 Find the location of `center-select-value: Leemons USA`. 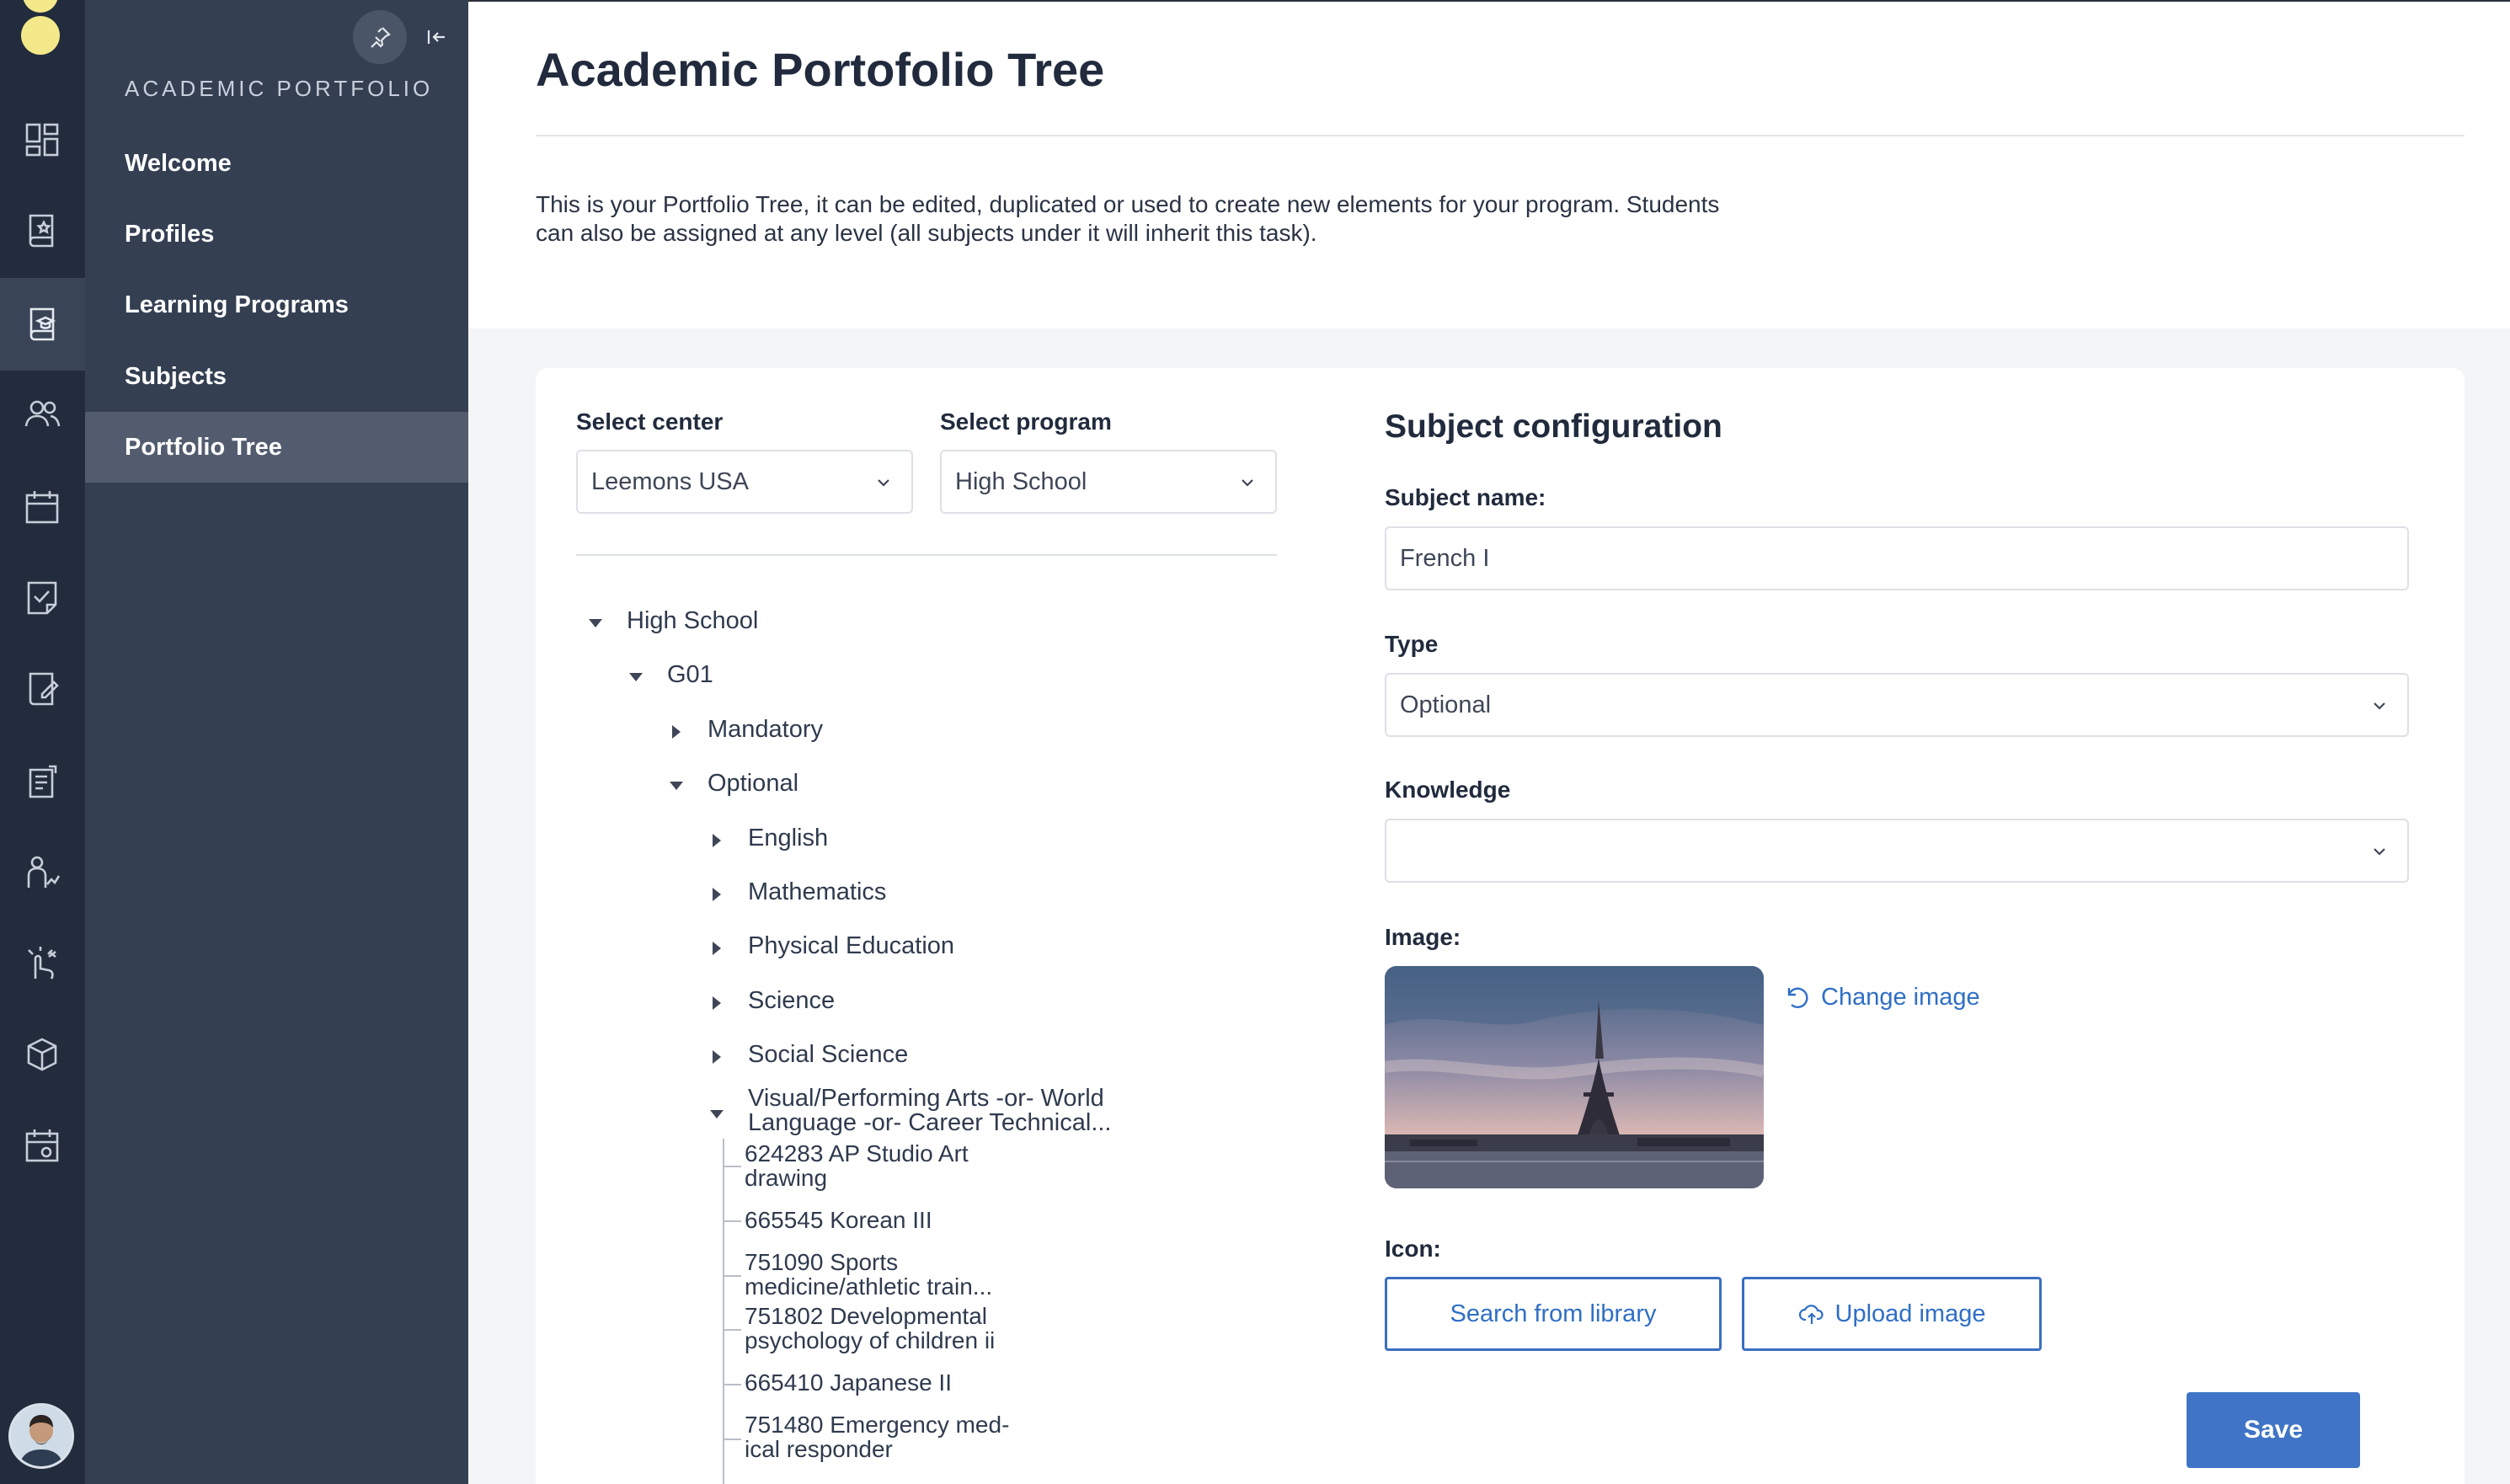

center-select-value: Leemons USA is located at coordinates (670, 481).